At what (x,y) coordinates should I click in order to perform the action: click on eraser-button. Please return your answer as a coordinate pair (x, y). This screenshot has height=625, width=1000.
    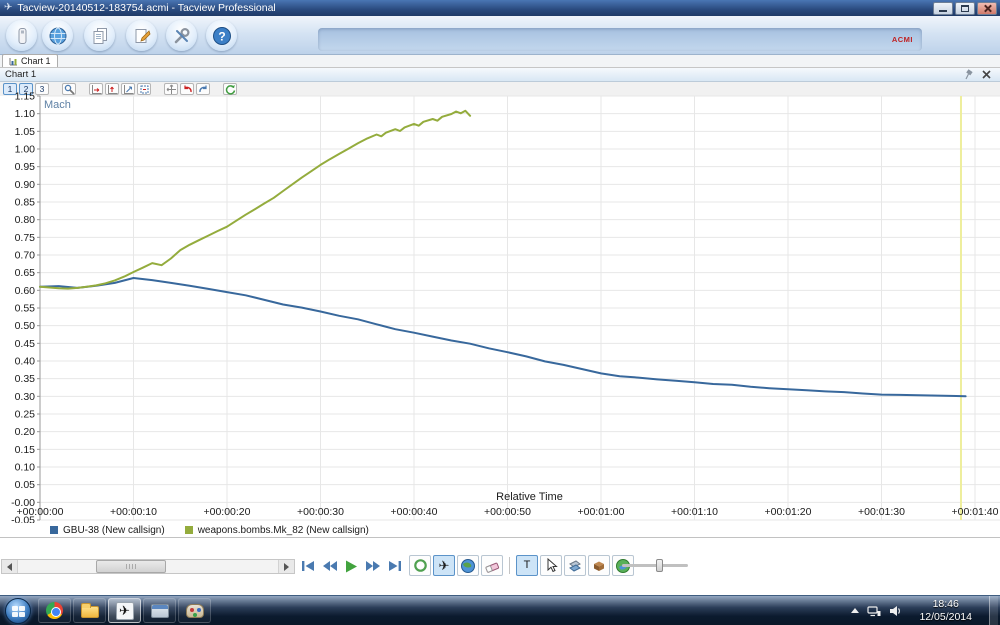
    Looking at the image, I should click on (492, 565).